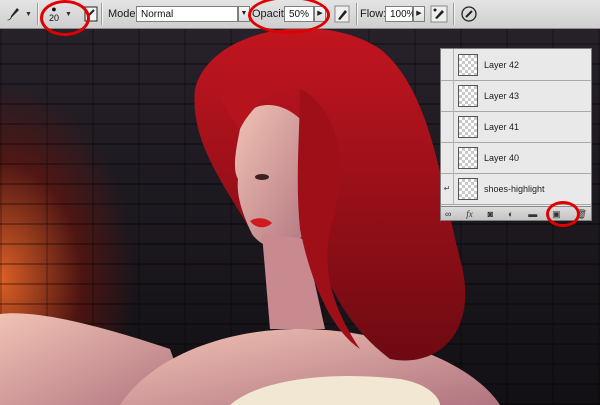 The height and width of the screenshot is (405, 600). I want to click on mode-select: Normal ▼, so click(193, 14).